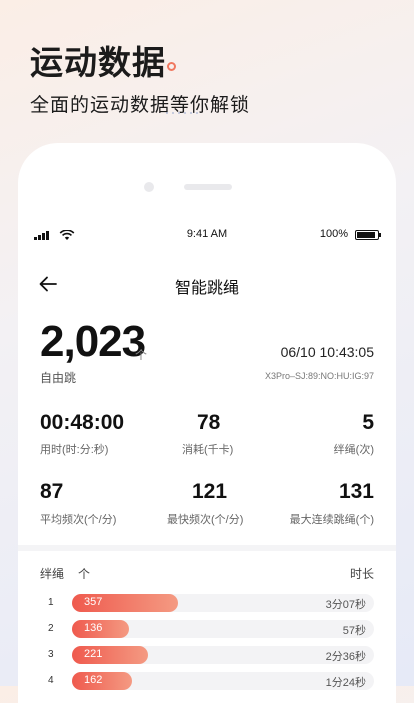  What do you see at coordinates (141, 355) in the screenshot?
I see `jump-count-unit: 个` at bounding box center [141, 355].